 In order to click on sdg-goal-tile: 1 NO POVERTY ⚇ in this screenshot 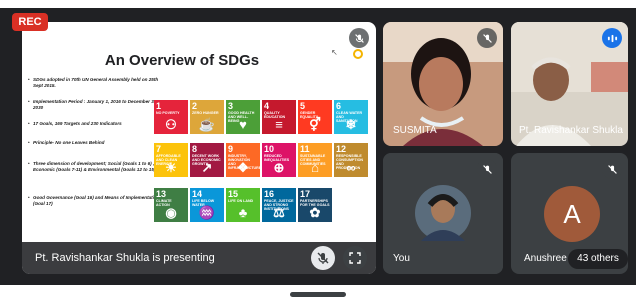, I will do `click(171, 117)`.